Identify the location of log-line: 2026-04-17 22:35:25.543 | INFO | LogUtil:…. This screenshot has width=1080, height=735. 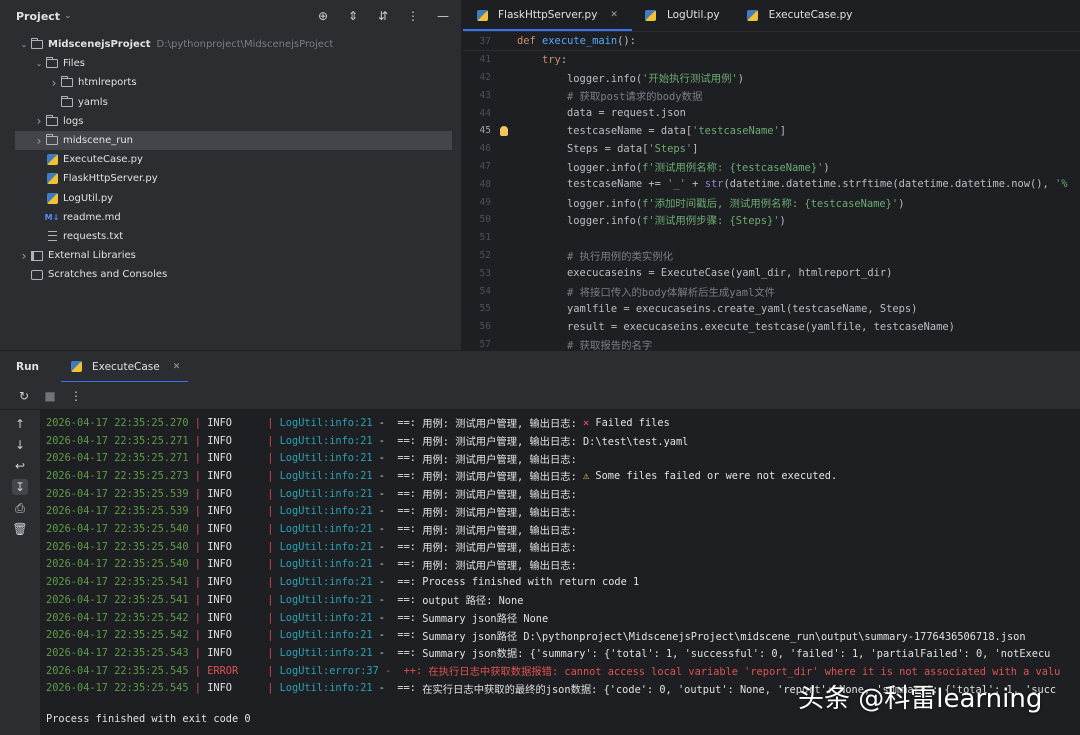
(548, 653).